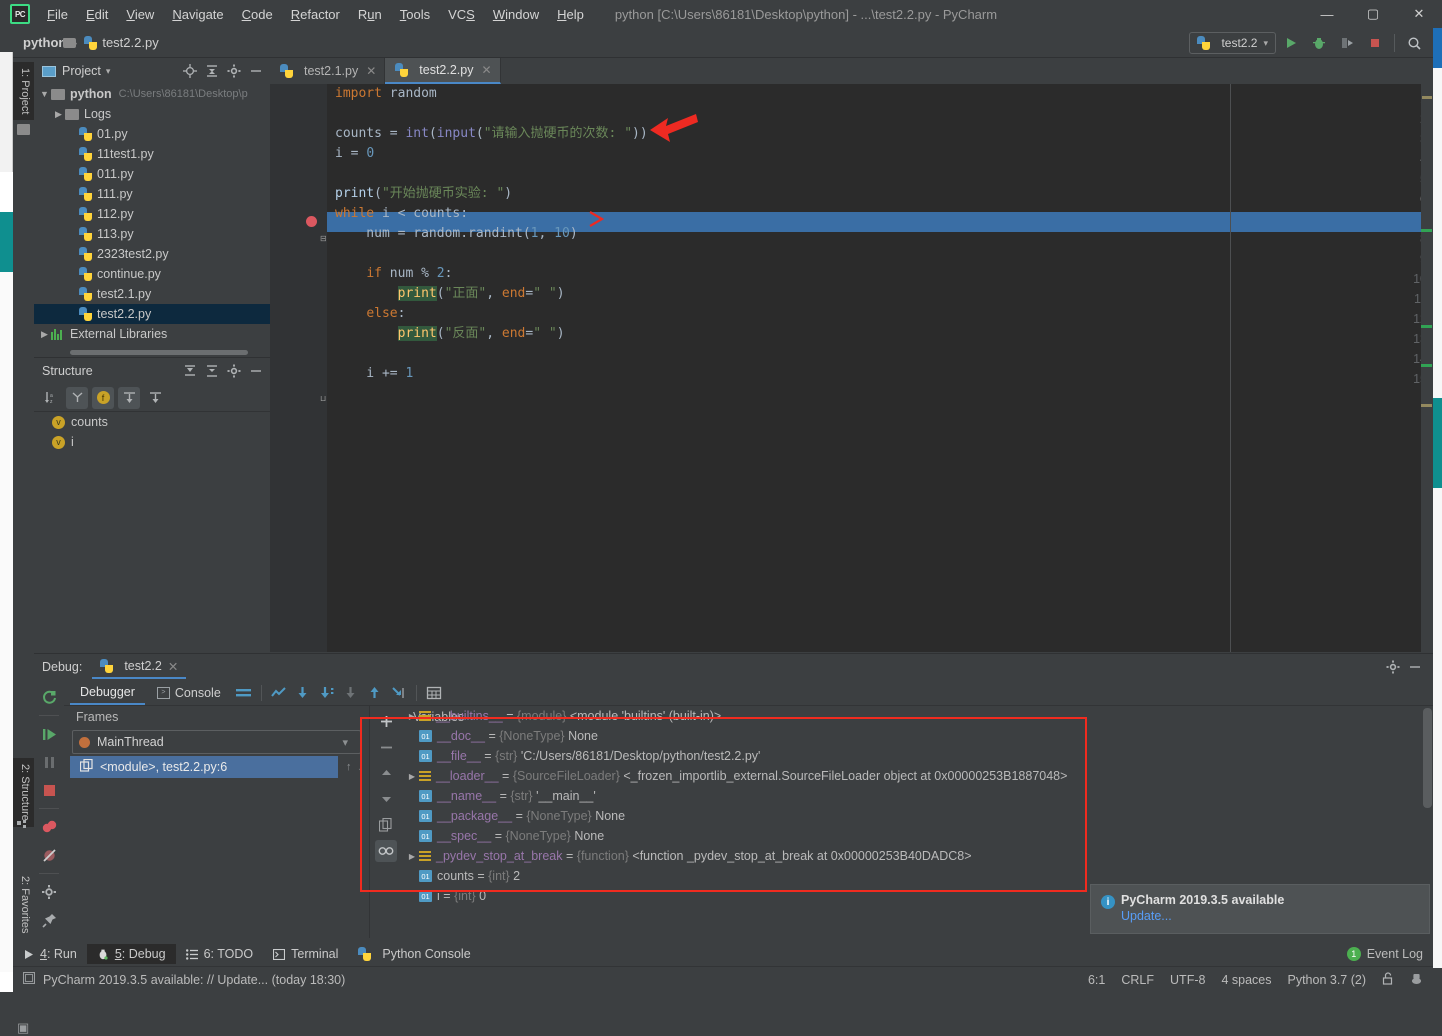  What do you see at coordinates (1327, 14) in the screenshot?
I see `minimize-button: —` at bounding box center [1327, 14].